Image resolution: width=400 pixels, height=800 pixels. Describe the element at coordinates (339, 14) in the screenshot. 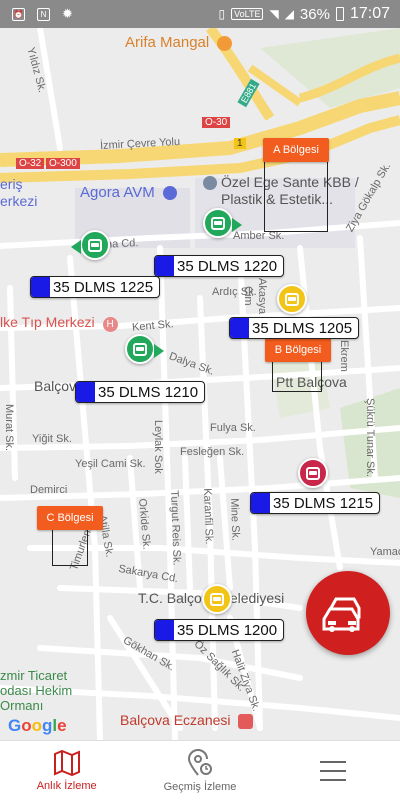

I see `battery-icon` at that location.